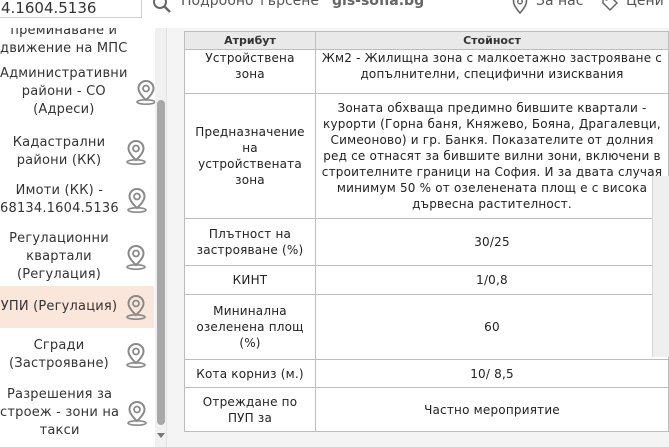 The width and height of the screenshot is (669, 447). Describe the element at coordinates (559, 4) in the screenshot. I see `about-link: За нас` at that location.